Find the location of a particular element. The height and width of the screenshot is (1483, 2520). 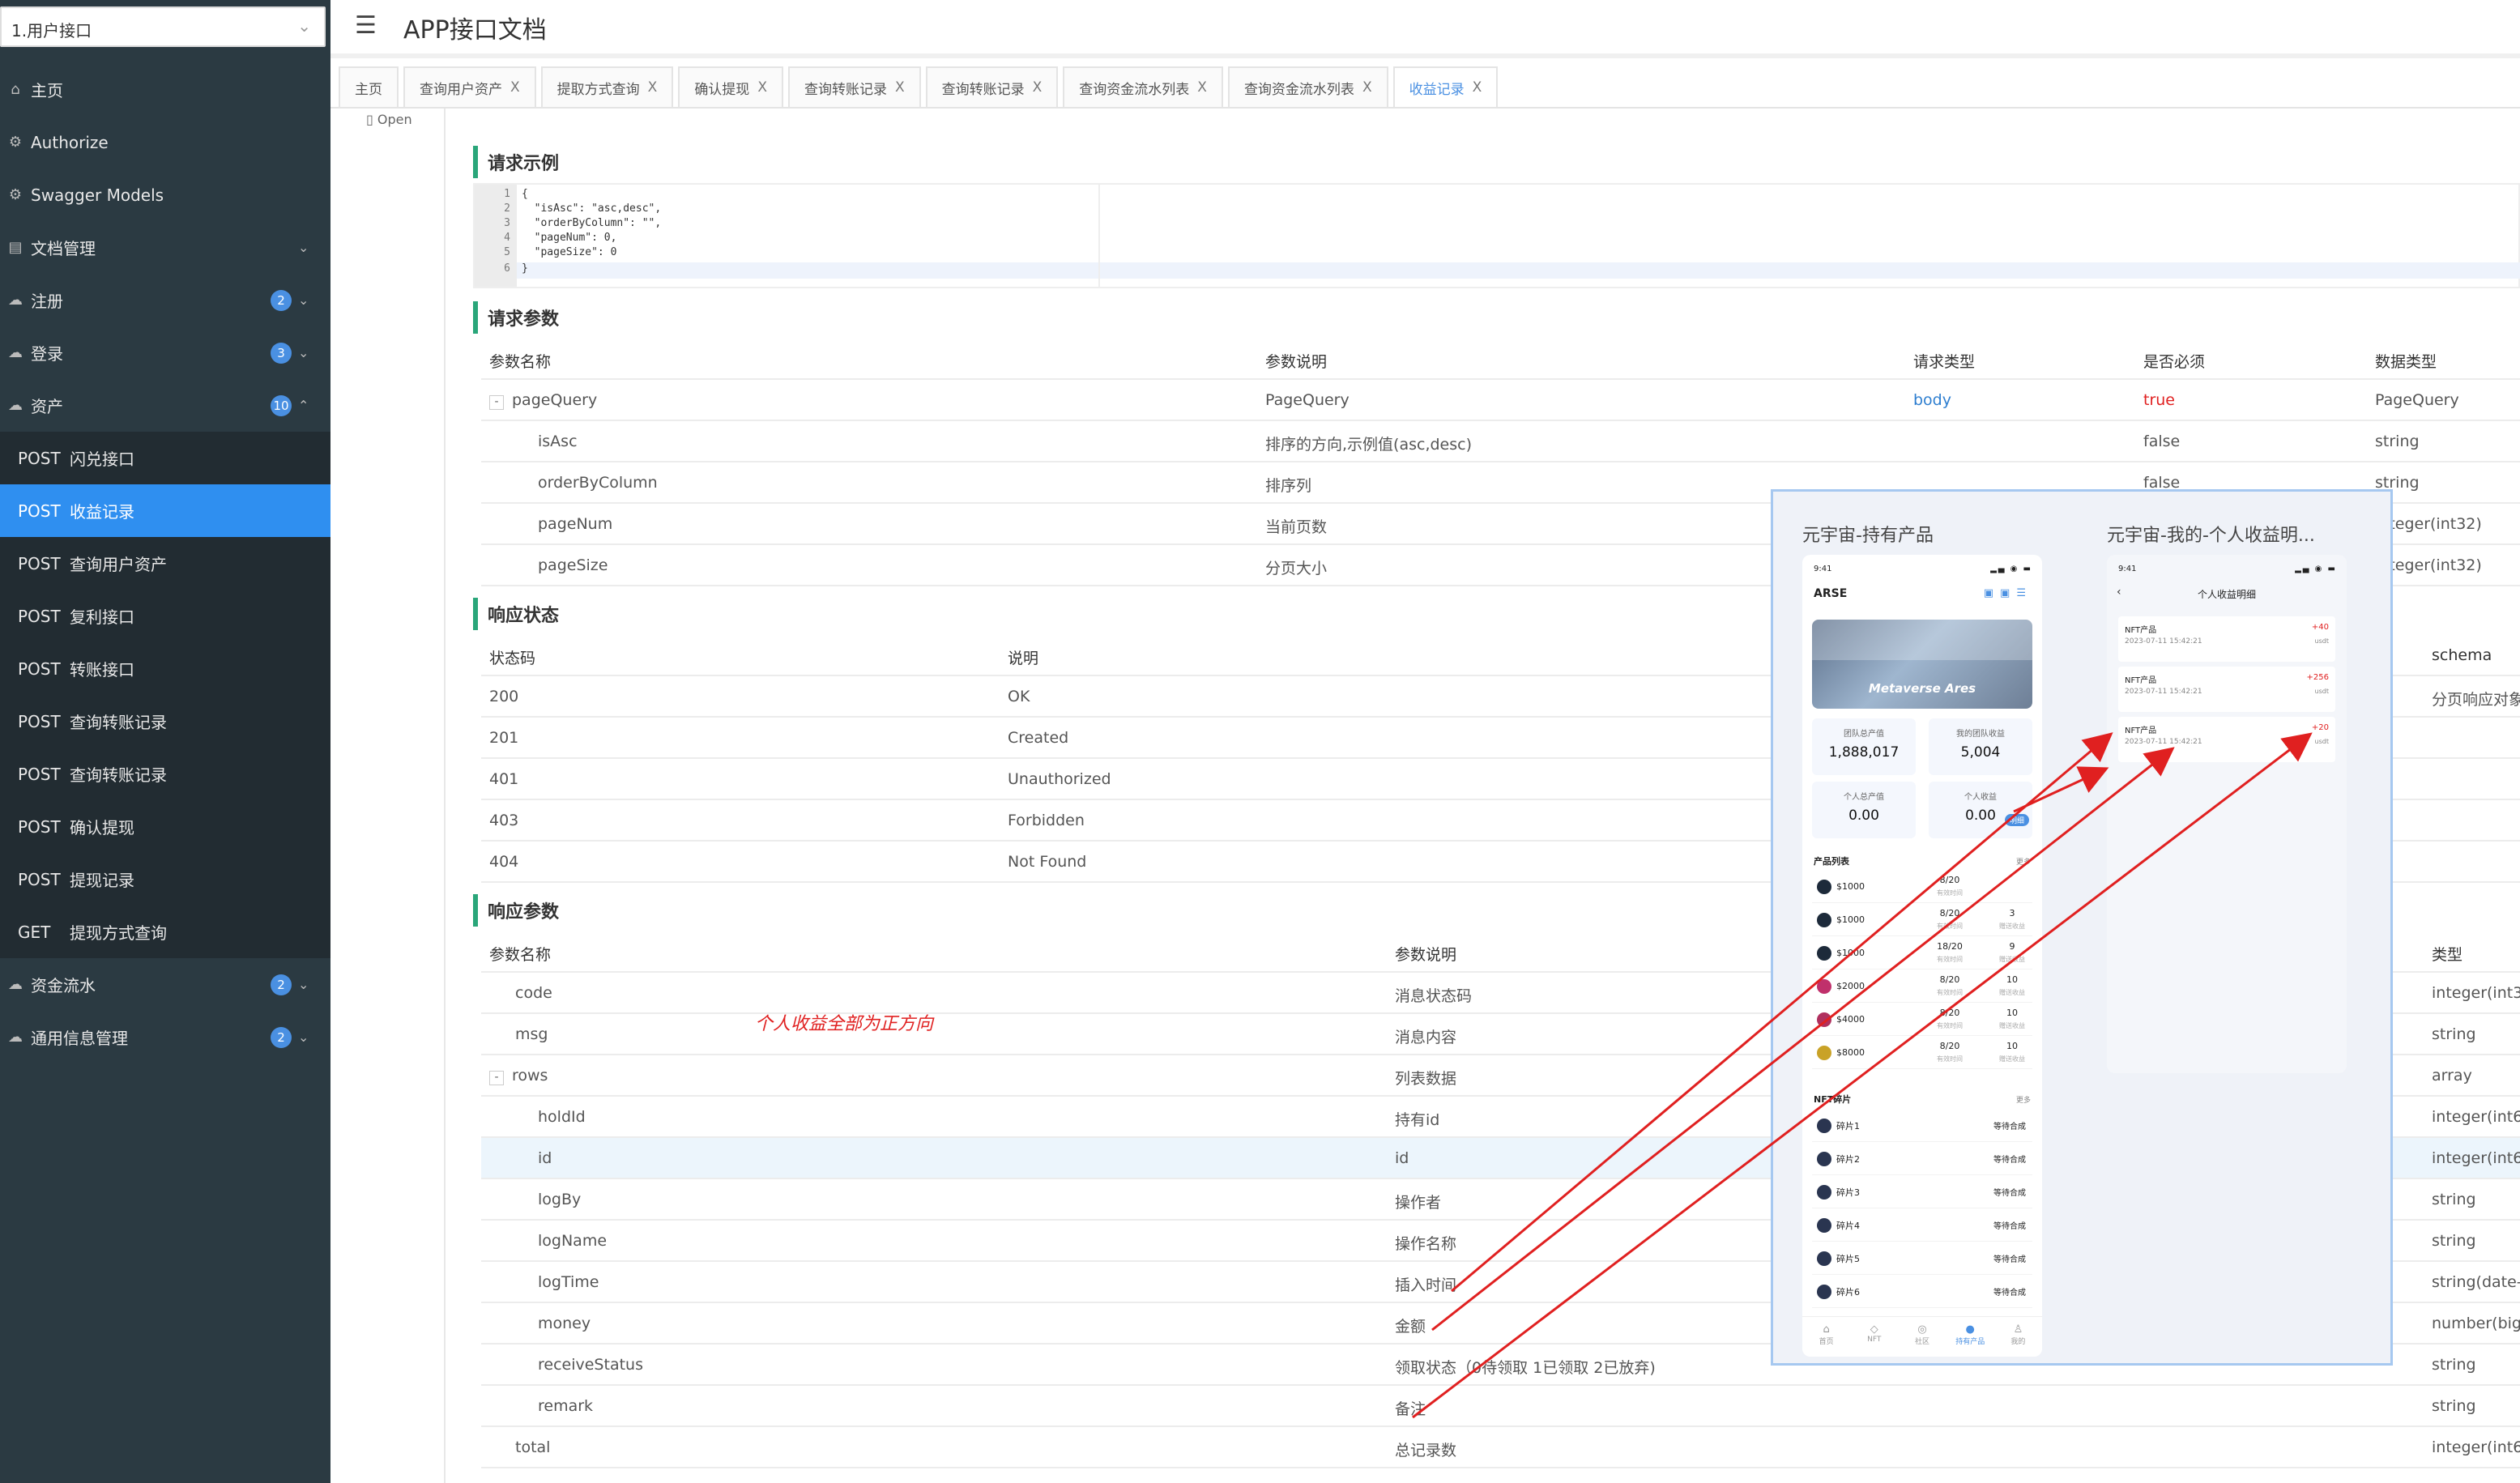

api-item: POST 提现记录 is located at coordinates (165, 879).